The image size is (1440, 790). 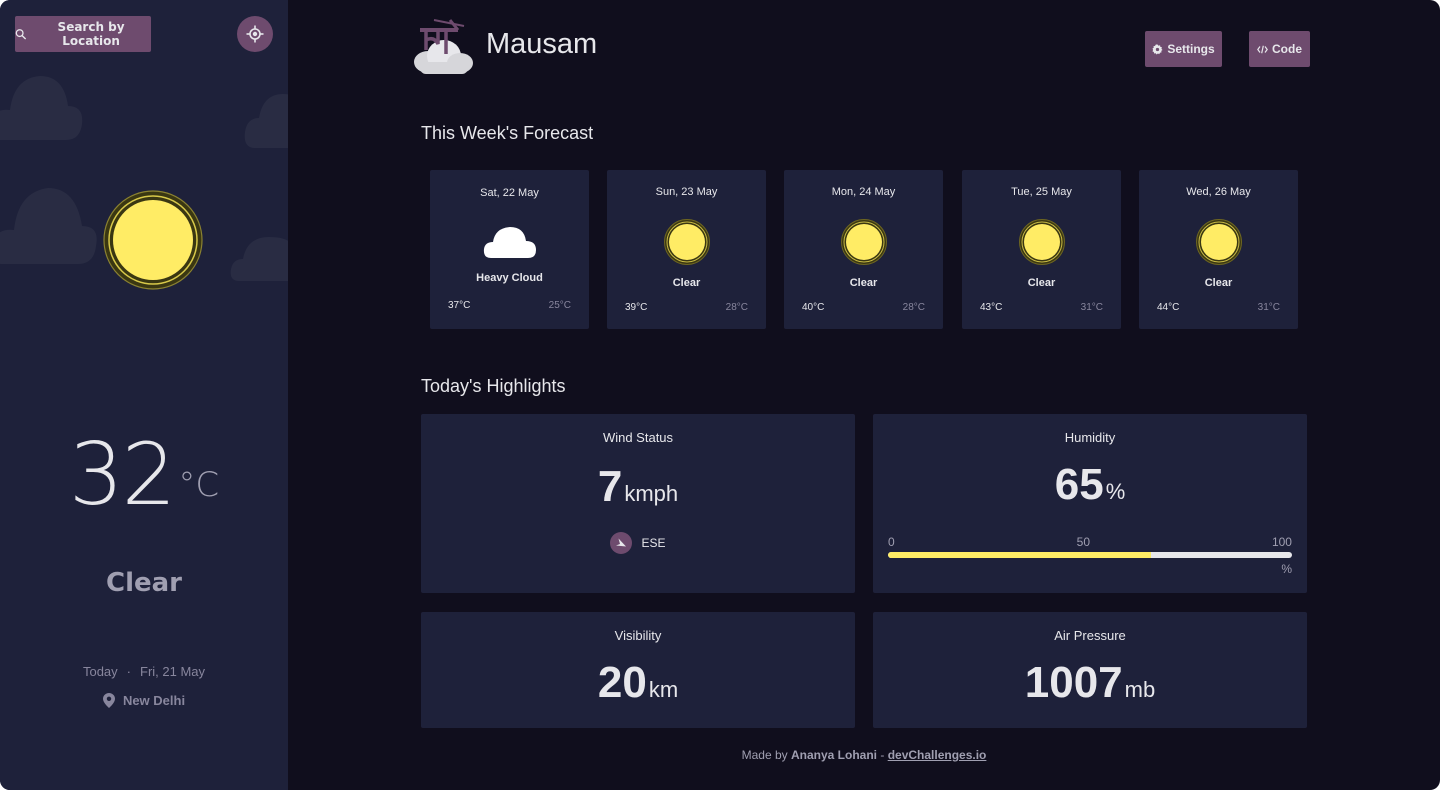 I want to click on code-icon, so click(x=1262, y=49).